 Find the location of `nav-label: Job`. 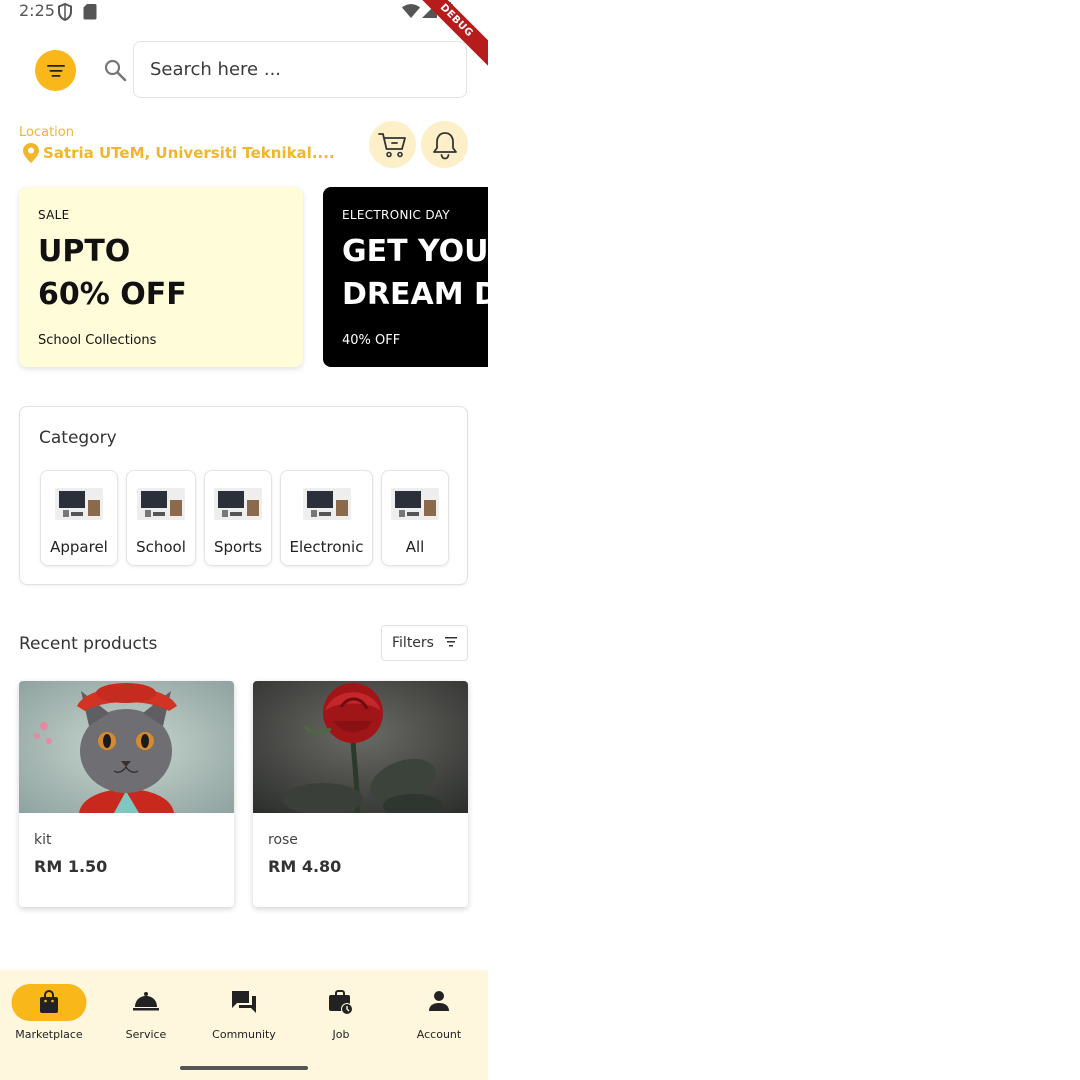

nav-label: Job is located at coordinates (341, 1034).